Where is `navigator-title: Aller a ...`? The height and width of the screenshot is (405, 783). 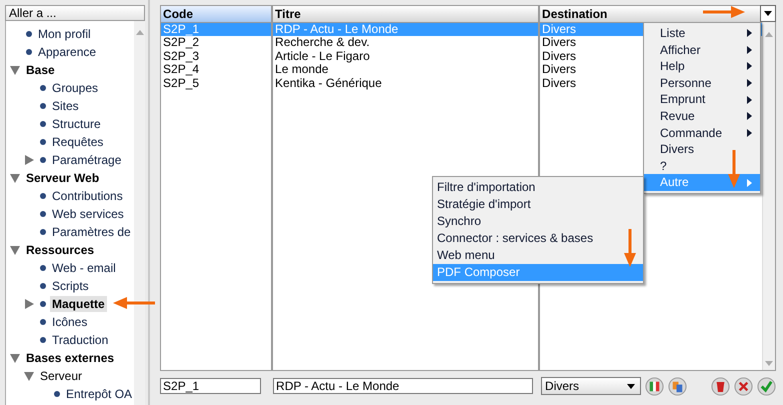 navigator-title: Aller a ... is located at coordinates (75, 13).